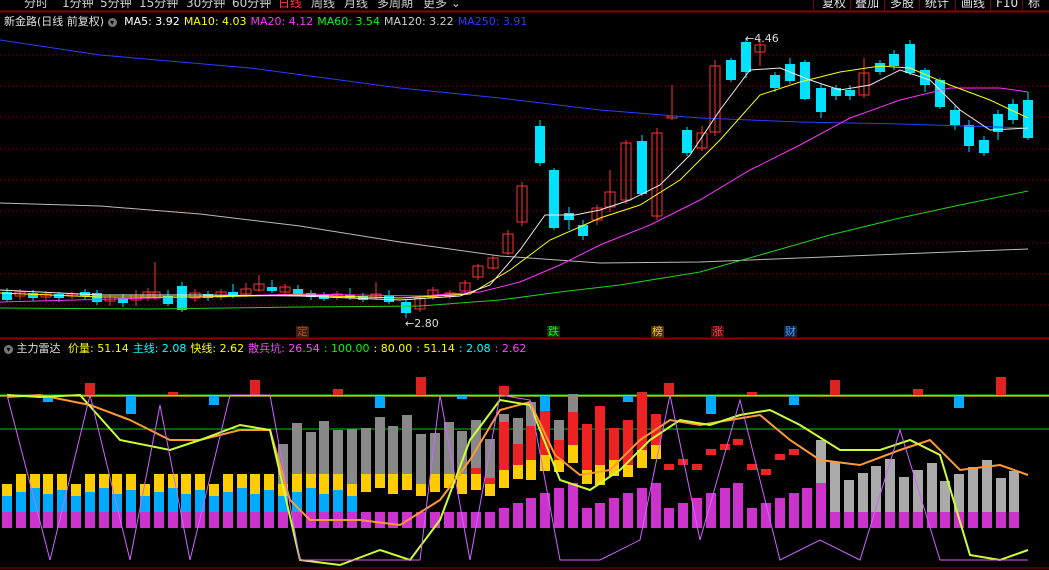 The height and width of the screenshot is (570, 1049). I want to click on indicator-legend-item: : 100.00, so click(346, 348).